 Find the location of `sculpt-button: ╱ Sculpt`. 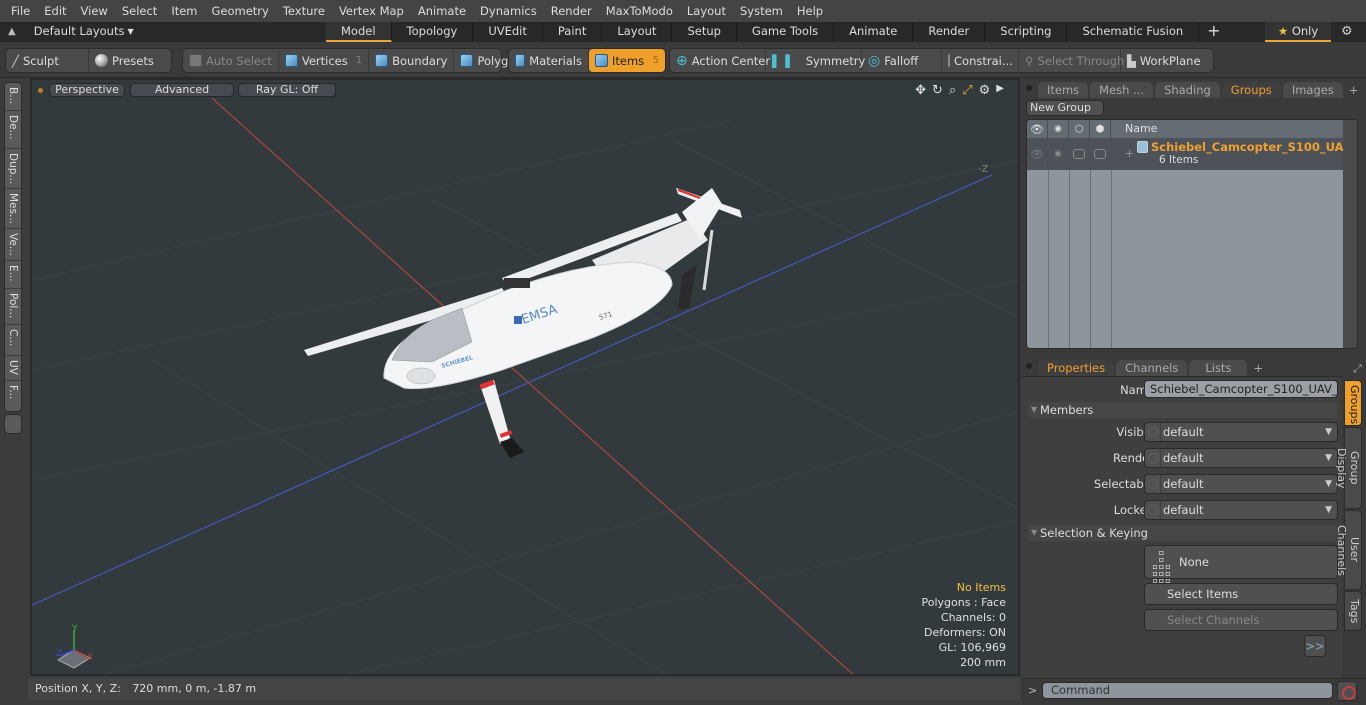

sculpt-button: ╱ Sculpt is located at coordinates (47, 60).